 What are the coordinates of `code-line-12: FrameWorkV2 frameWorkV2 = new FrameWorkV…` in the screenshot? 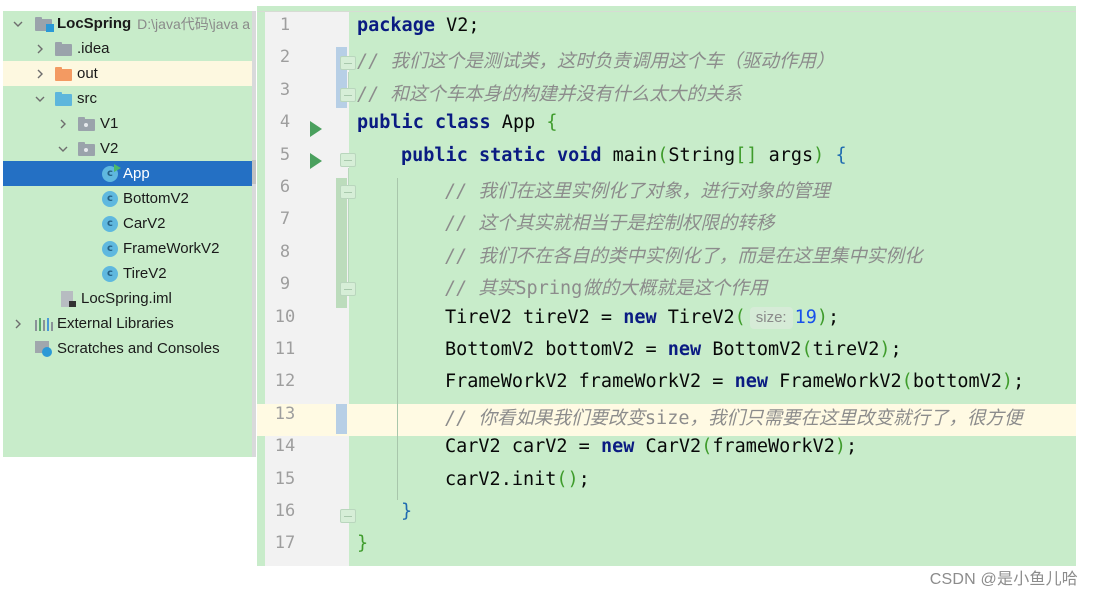 It's located at (734, 387).